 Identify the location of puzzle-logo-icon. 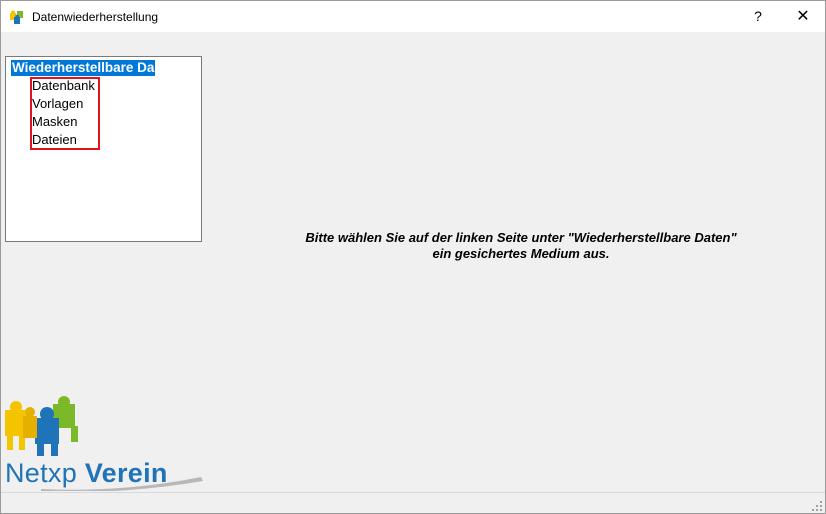
(41, 426).